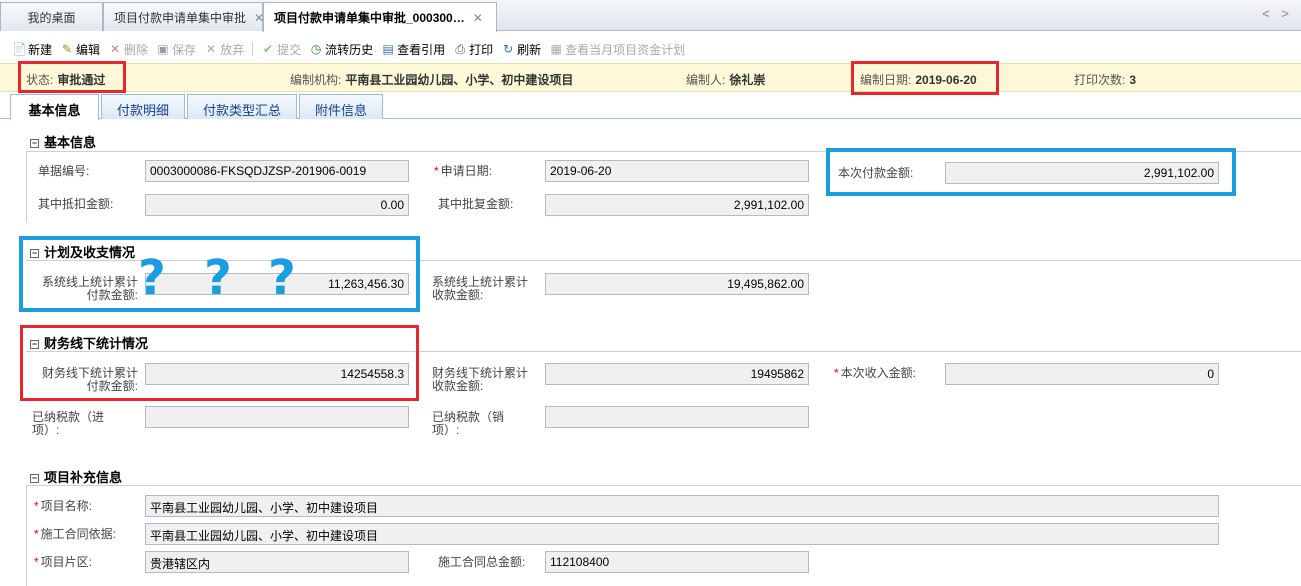  Describe the element at coordinates (875, 373) in the screenshot. I see `income-amount-label: * 本次收入金额:` at that location.